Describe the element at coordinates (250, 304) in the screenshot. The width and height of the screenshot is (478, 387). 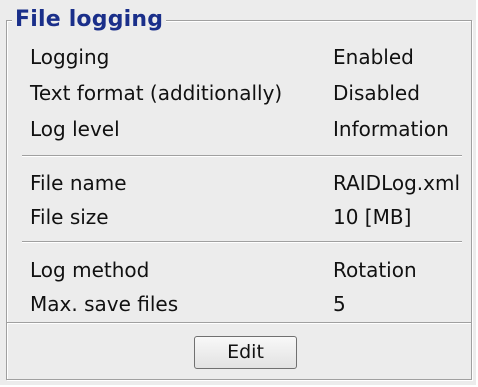
I see `max-save-files-row: Max. save files 5` at that location.